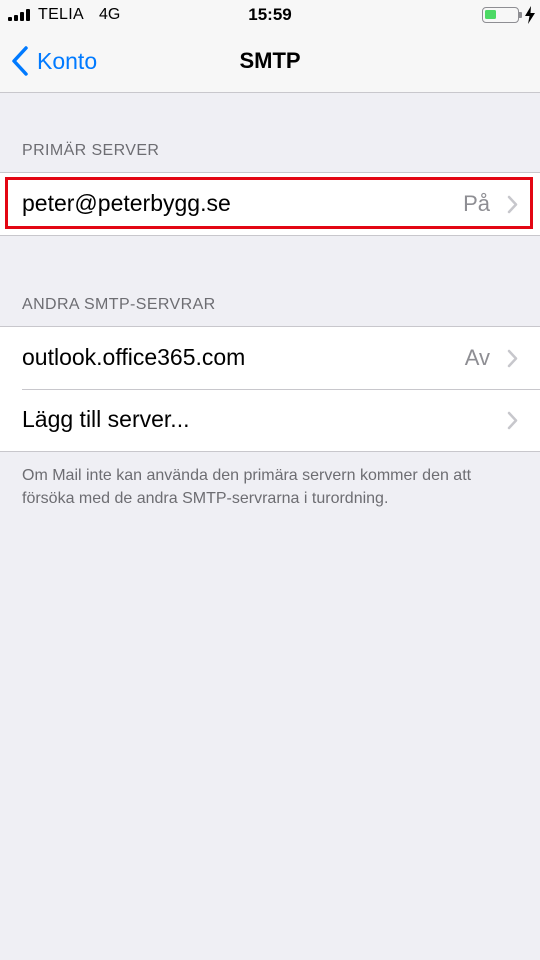  Describe the element at coordinates (119, 304) in the screenshot. I see `other-servers-header: ANDRA SMTP-SERVRAR` at that location.